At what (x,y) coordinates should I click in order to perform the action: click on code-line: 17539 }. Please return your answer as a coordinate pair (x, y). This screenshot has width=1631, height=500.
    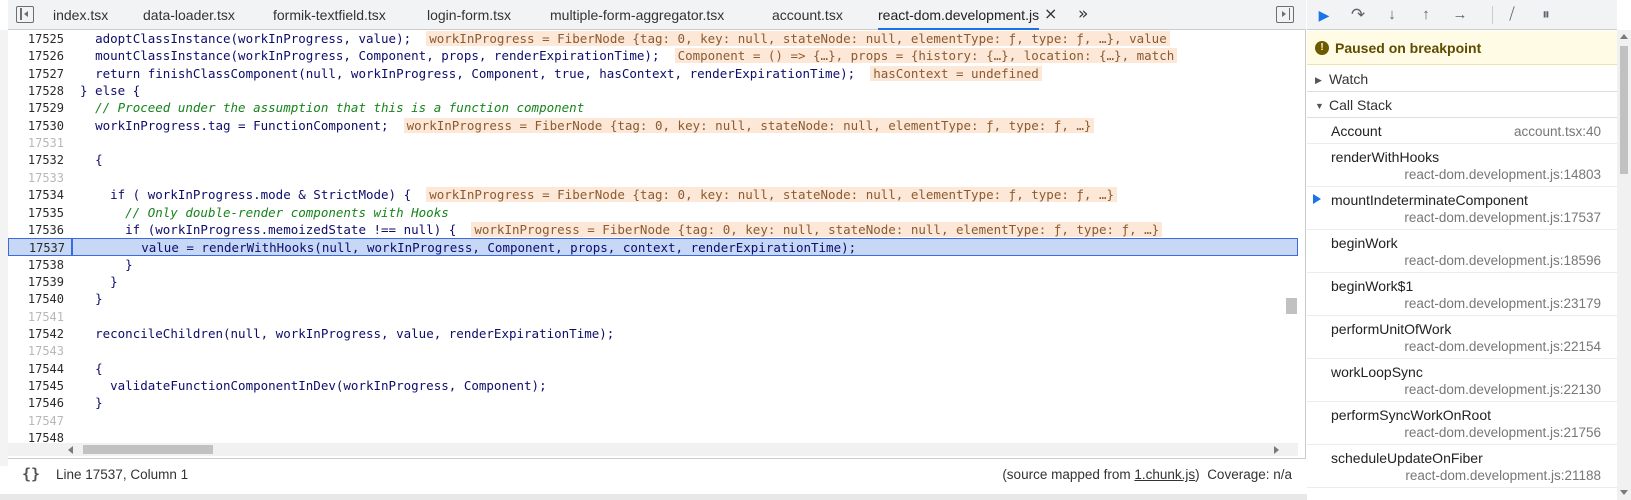
    Looking at the image, I should click on (653, 282).